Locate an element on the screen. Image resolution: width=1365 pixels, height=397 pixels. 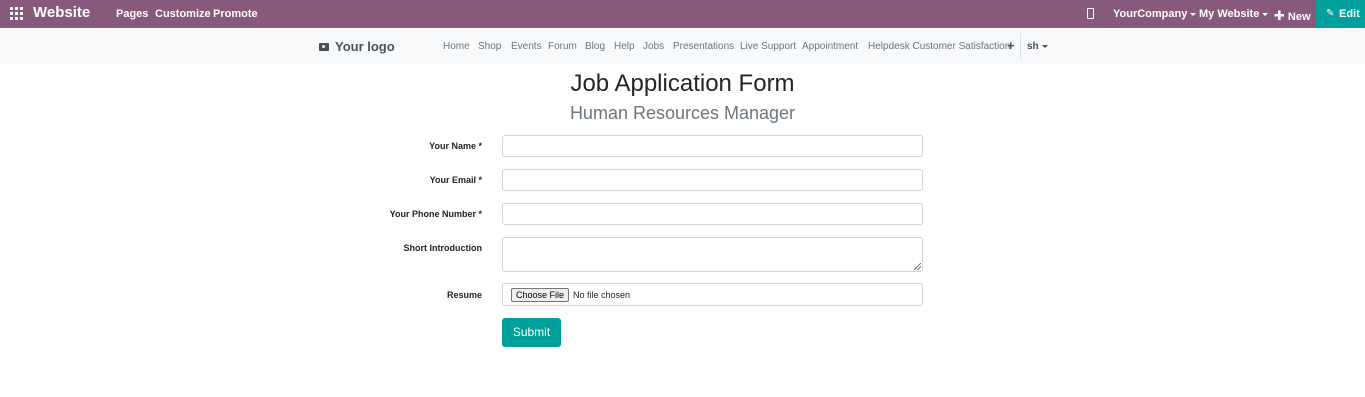
company-switcher: YourCompany is located at coordinates (1155, 14).